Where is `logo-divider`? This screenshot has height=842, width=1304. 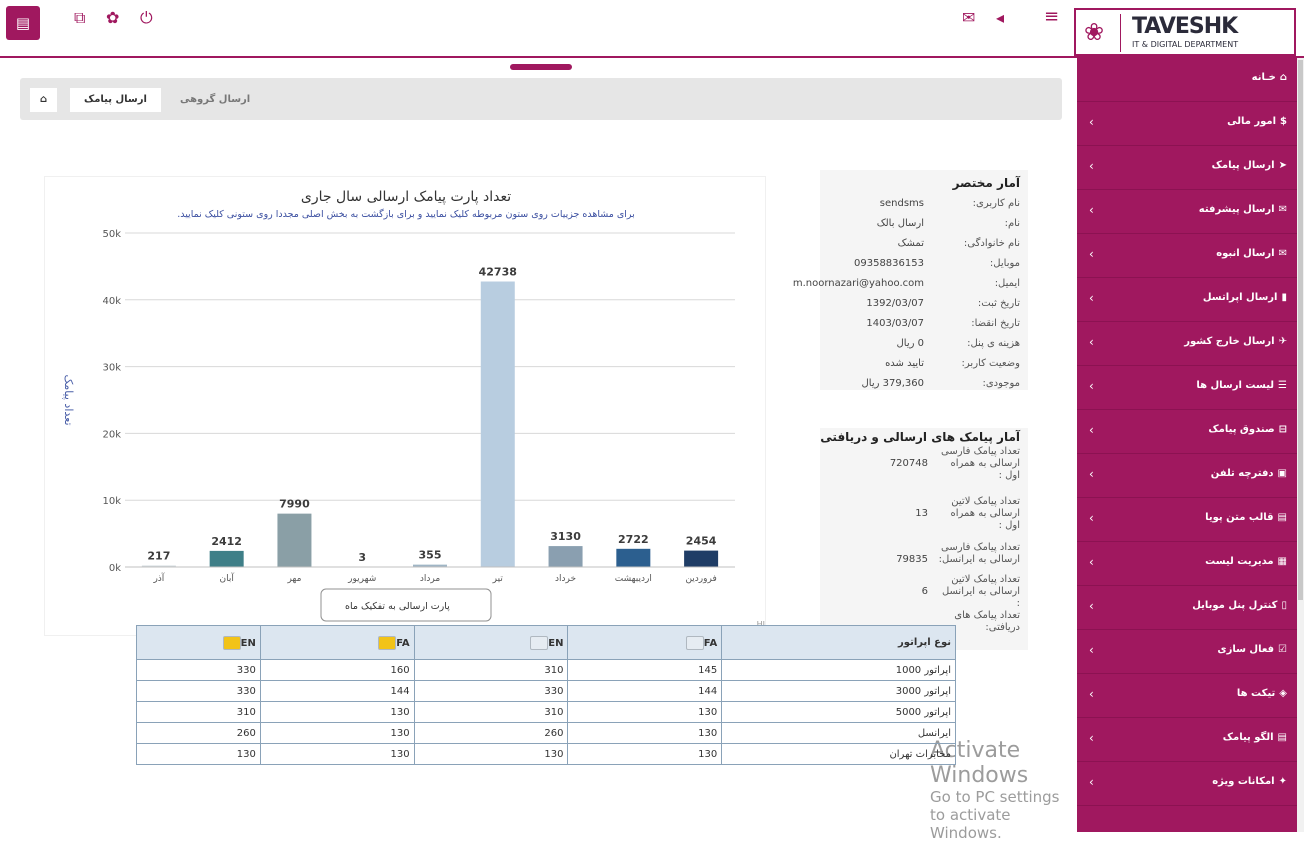
logo-divider is located at coordinates (1120, 33).